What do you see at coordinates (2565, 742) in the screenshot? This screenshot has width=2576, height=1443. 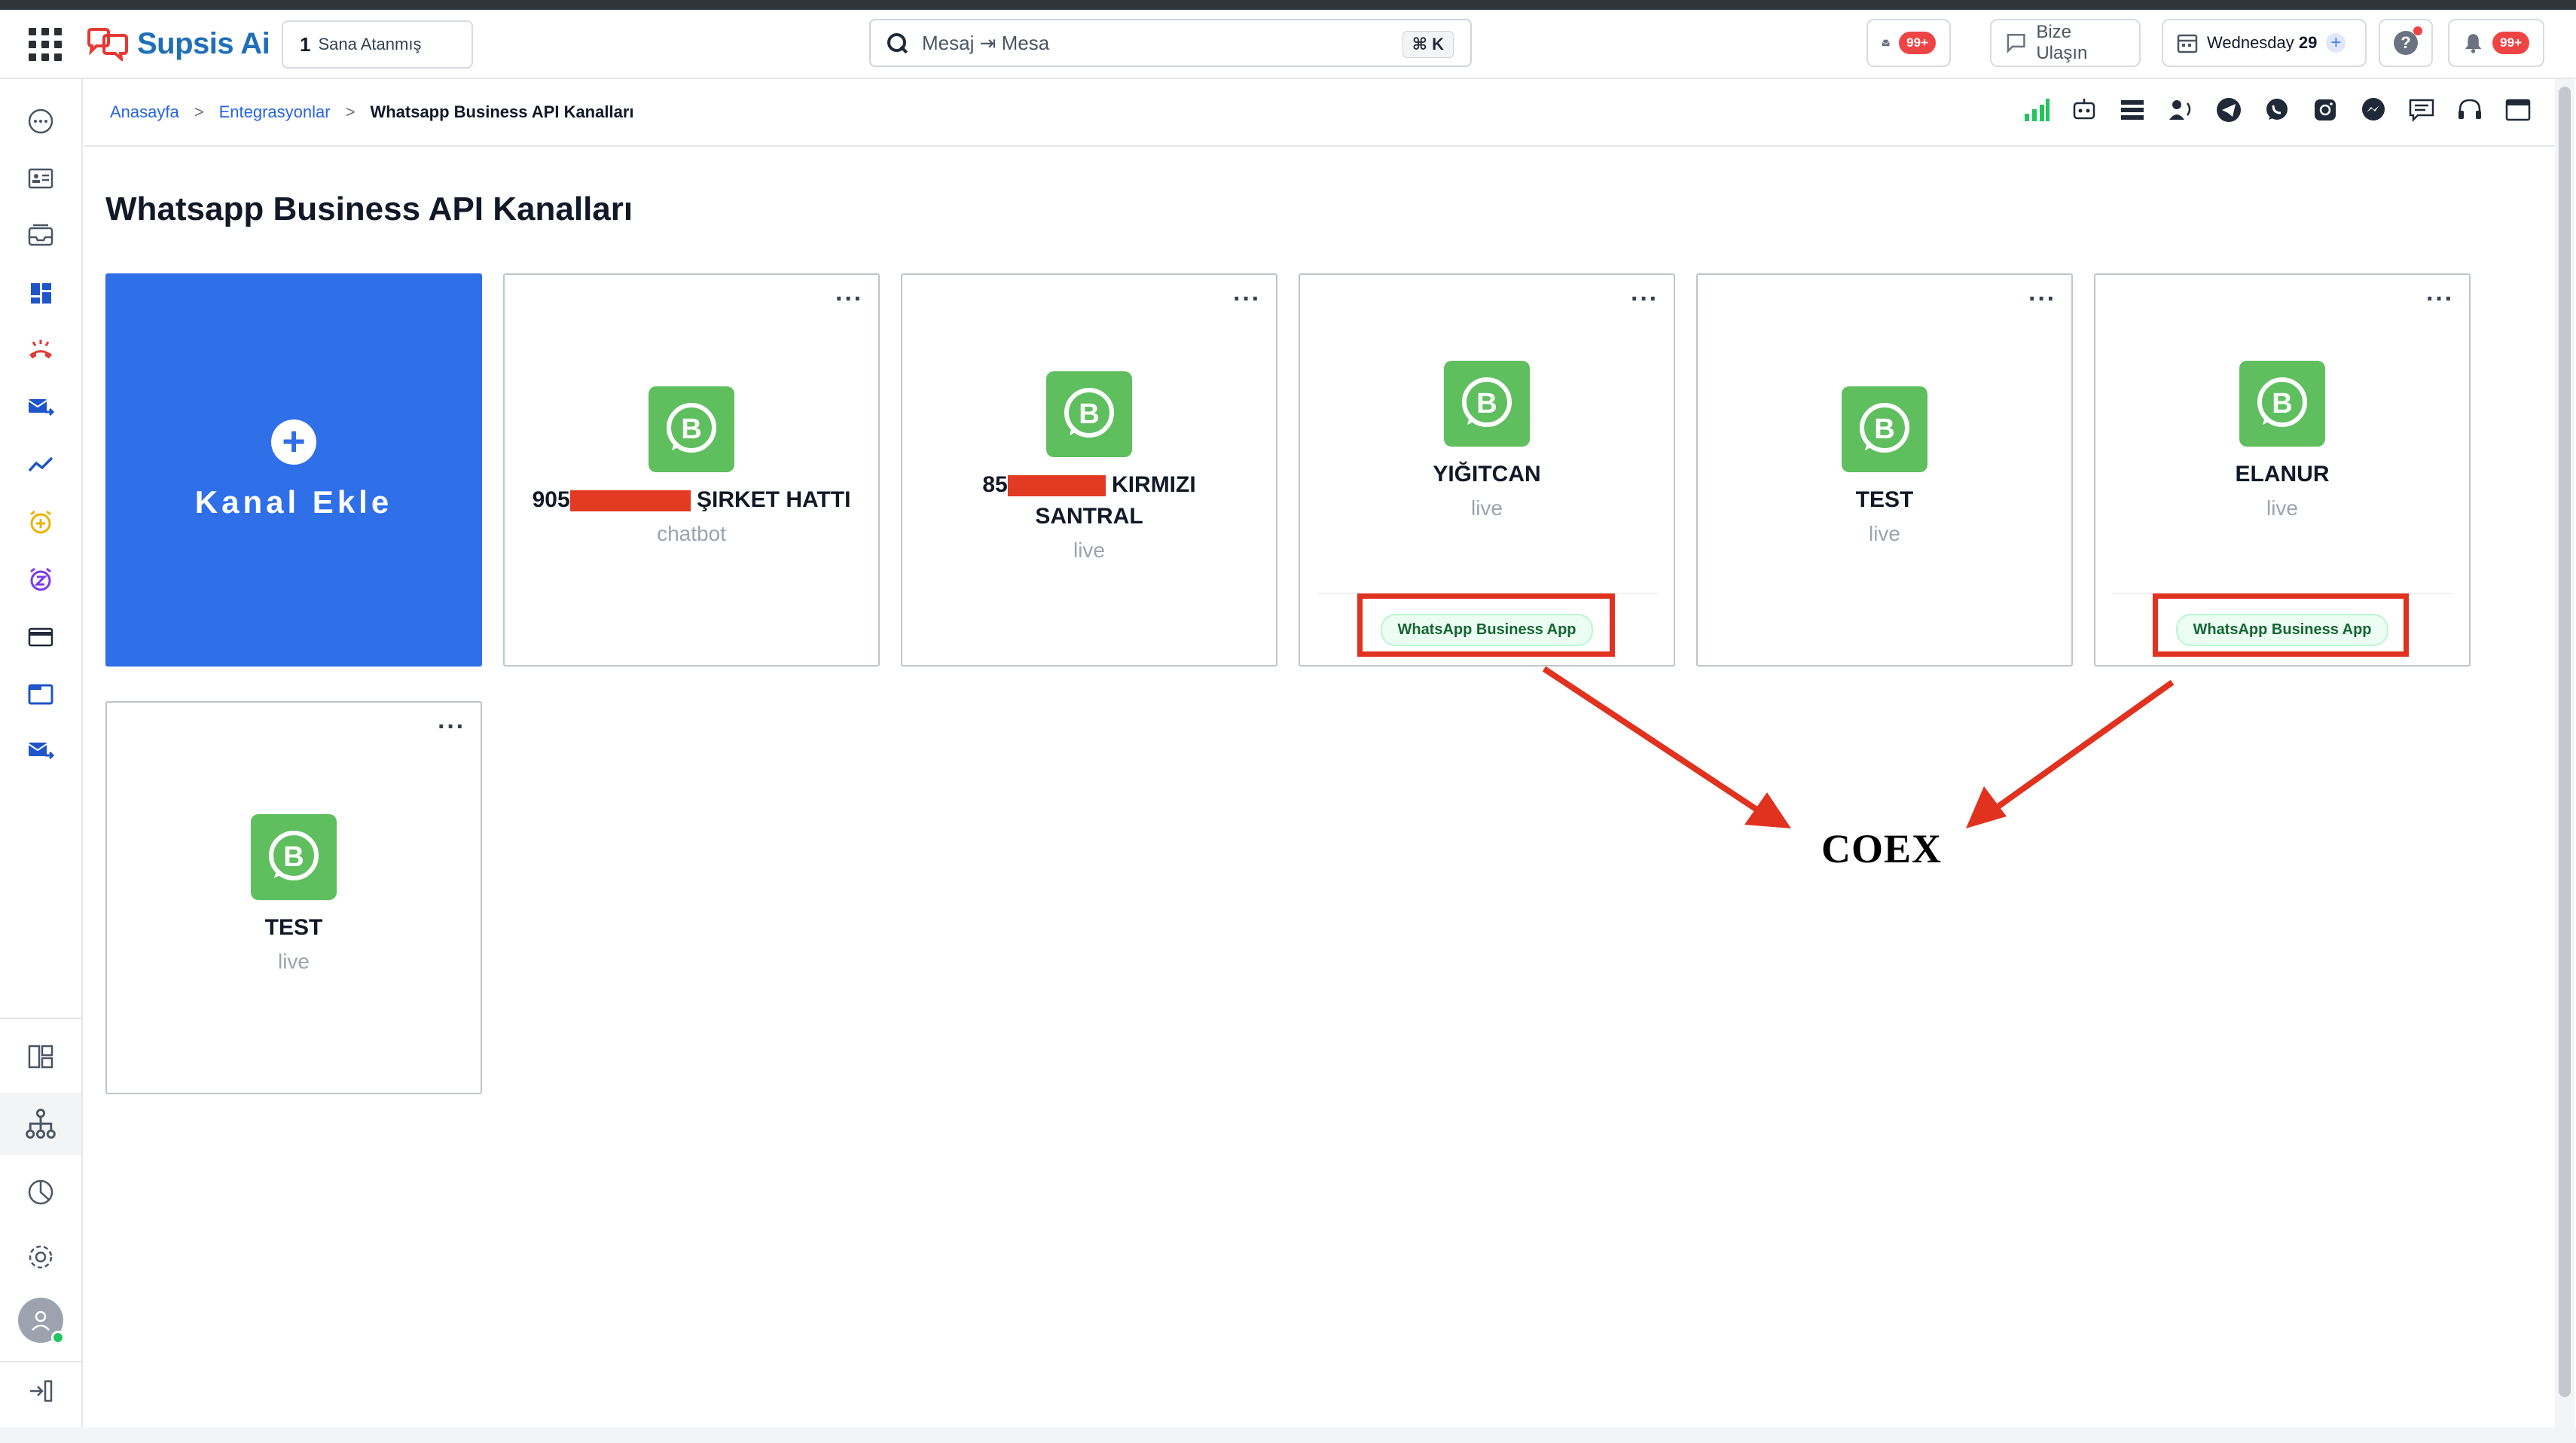 I see `scrollbar-thumb` at bounding box center [2565, 742].